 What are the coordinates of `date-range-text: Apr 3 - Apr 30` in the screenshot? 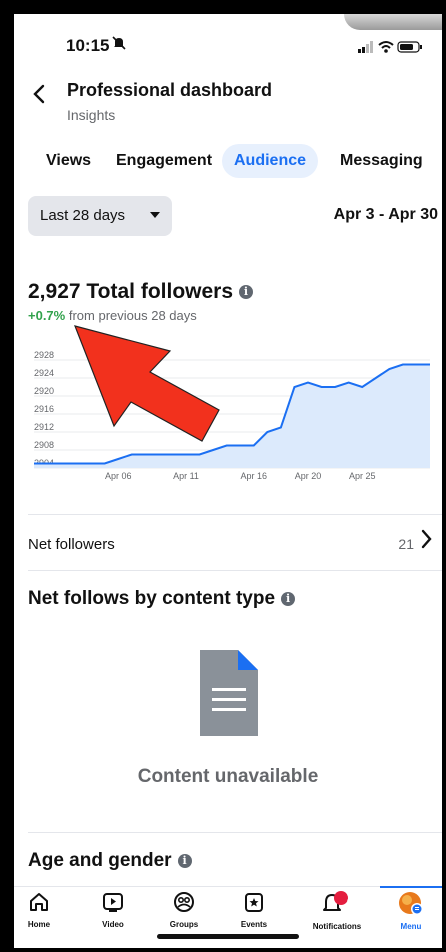 It's located at (385, 214).